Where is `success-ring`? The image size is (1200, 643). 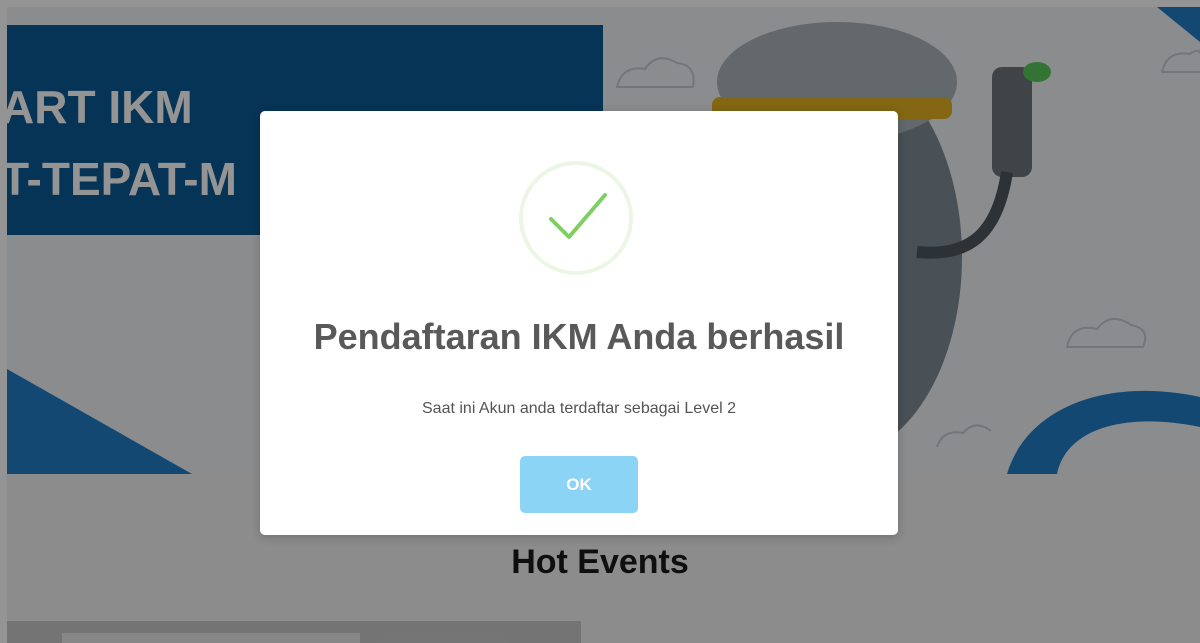 success-ring is located at coordinates (576, 218).